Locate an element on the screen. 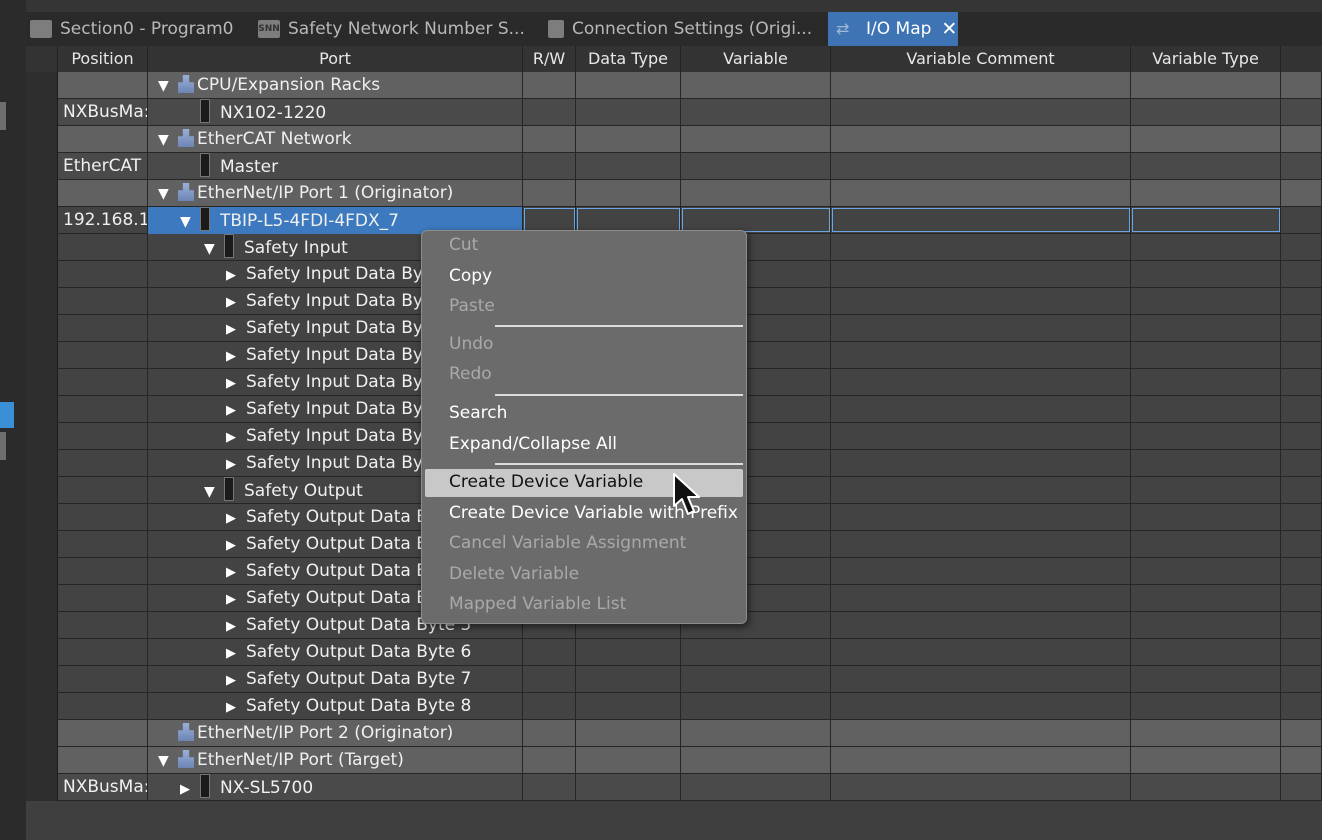 This screenshot has height=840, width=1322. menu-item-paste: Paste is located at coordinates (472, 306).